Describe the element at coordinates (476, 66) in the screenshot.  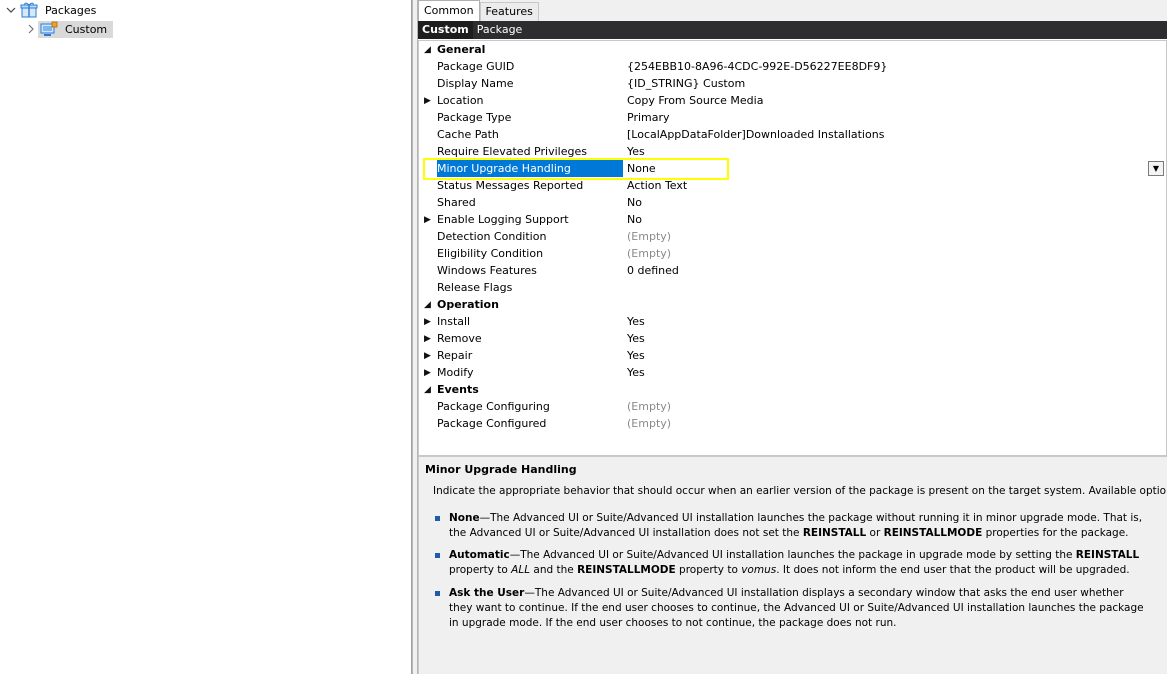
I see `property-name: Package GUID` at that location.